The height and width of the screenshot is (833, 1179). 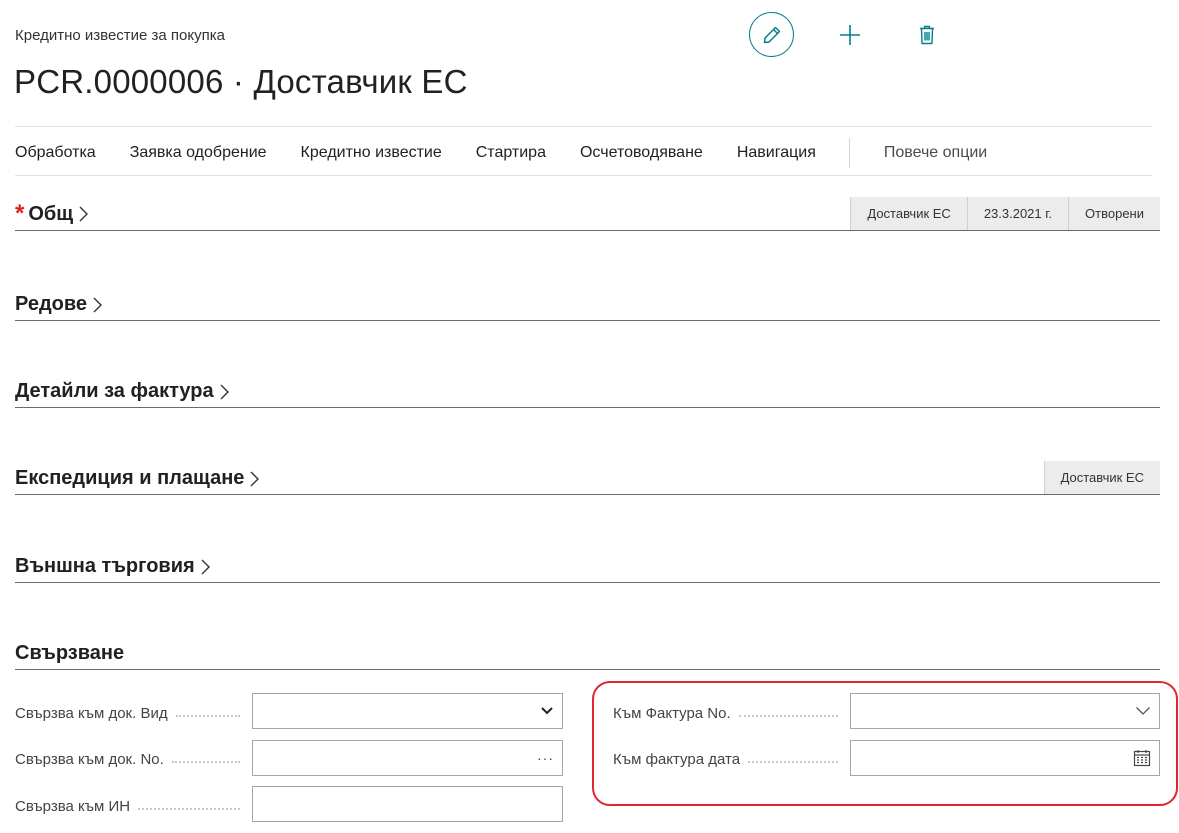 I want to click on action-bar-divider, so click(x=583, y=175).